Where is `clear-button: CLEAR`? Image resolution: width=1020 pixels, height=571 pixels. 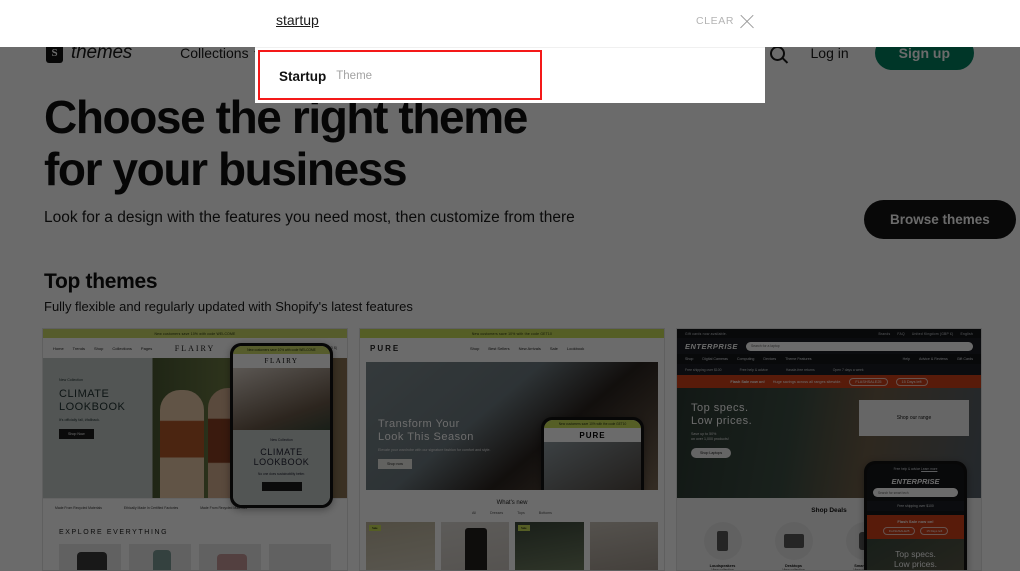 clear-button: CLEAR is located at coordinates (715, 21).